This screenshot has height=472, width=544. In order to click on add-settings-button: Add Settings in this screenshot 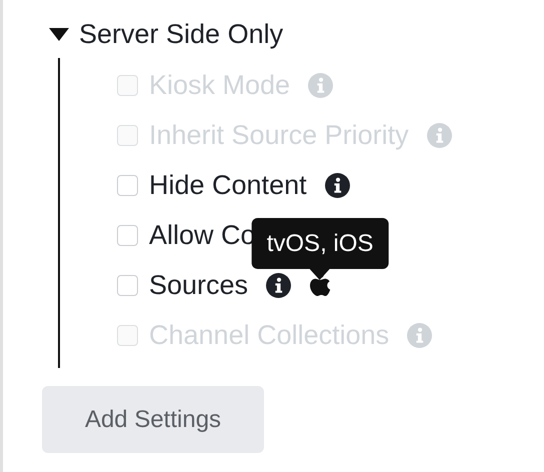, I will do `click(153, 419)`.